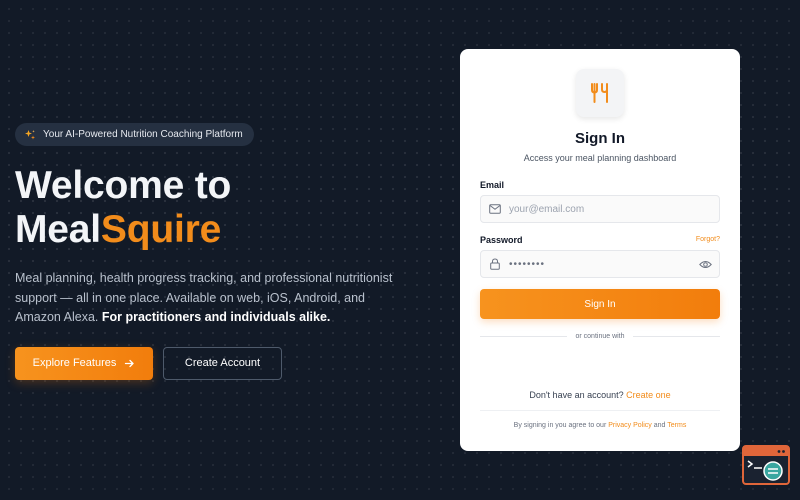  What do you see at coordinates (600, 158) in the screenshot?
I see `signin-subtitle: Access your meal planning dashboard` at bounding box center [600, 158].